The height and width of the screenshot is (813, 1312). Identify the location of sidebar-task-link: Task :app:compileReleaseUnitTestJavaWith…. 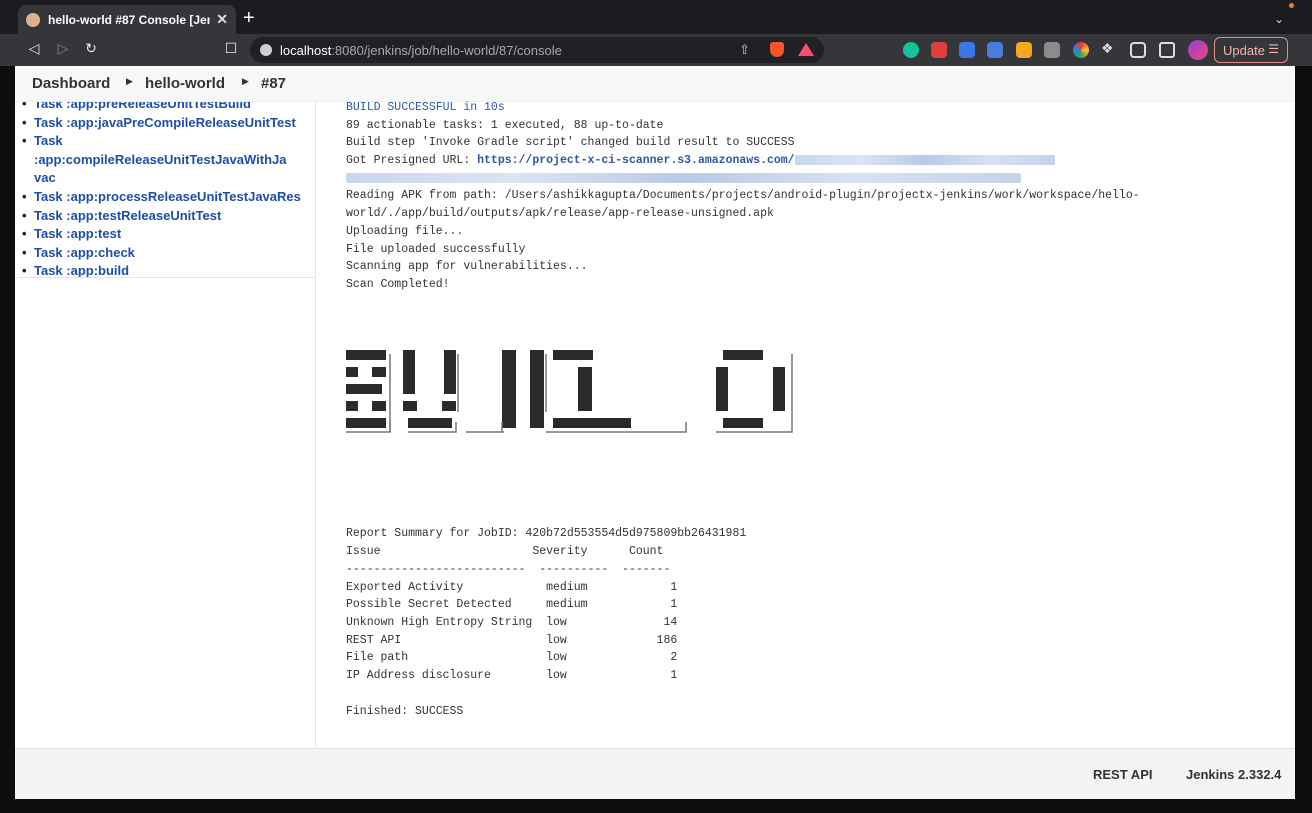
(166, 160).